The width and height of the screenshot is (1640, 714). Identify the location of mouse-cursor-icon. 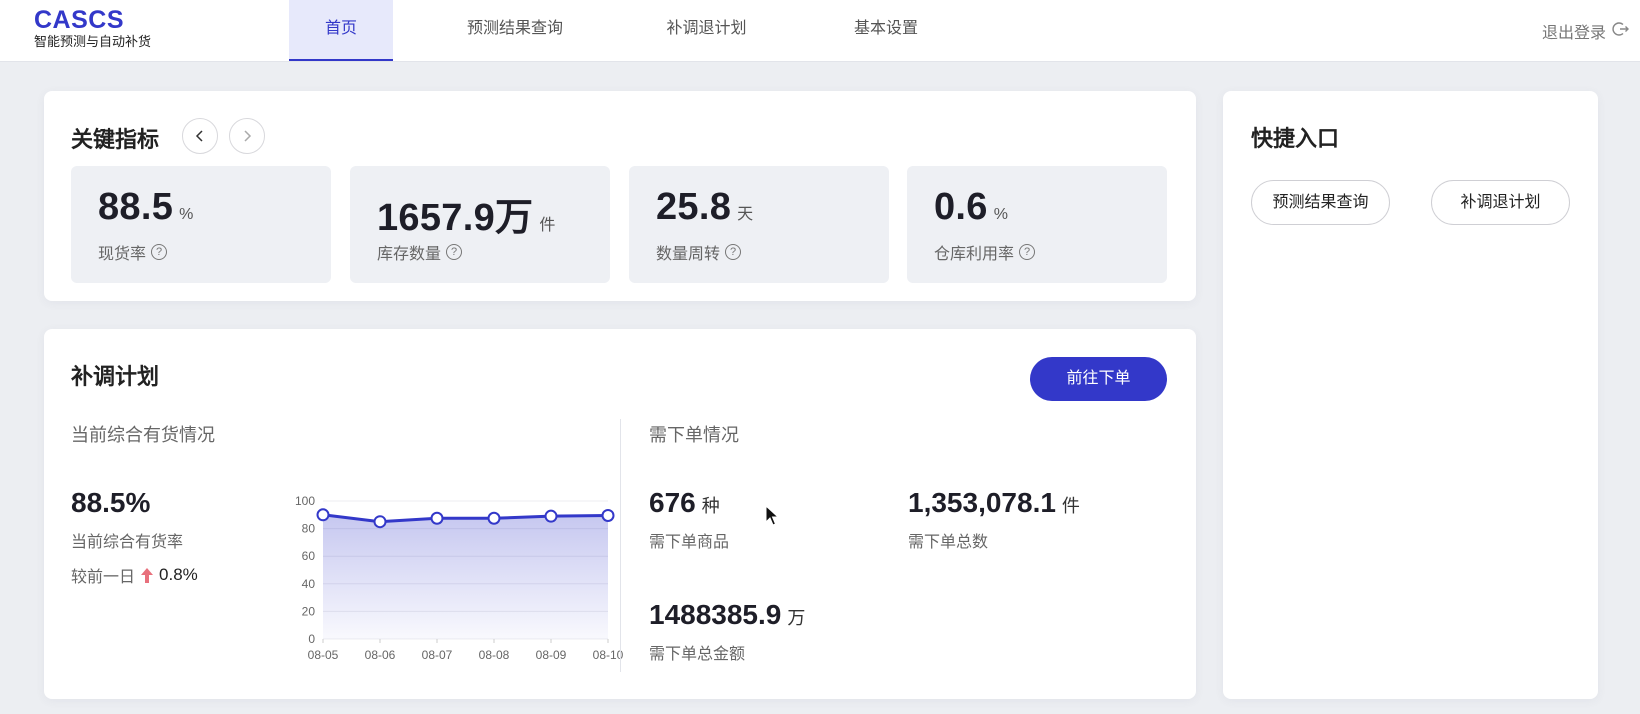
(772, 515).